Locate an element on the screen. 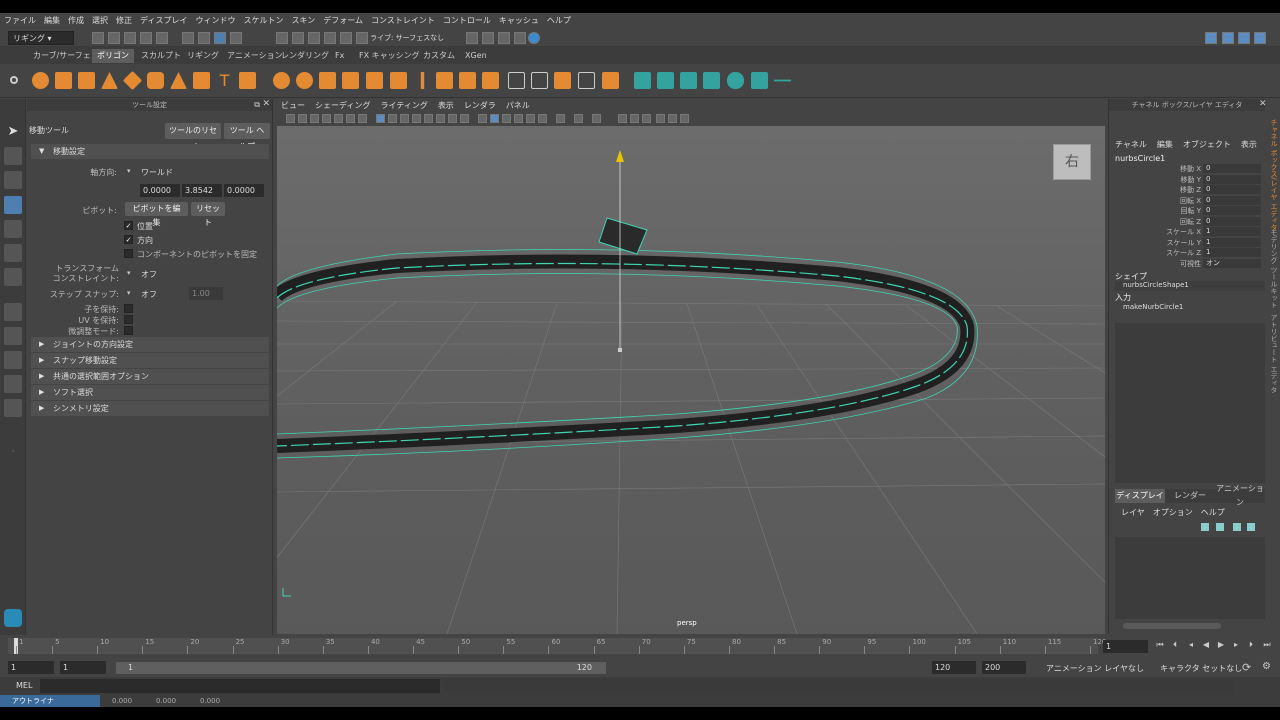  new-layer-selected-icon is located at coordinates (1251, 527).